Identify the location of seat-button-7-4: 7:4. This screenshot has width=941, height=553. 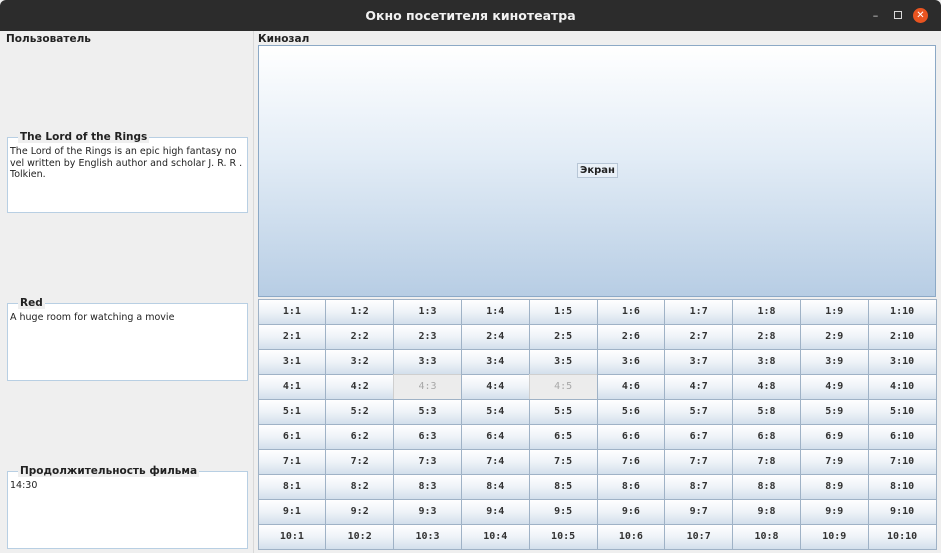
(495, 461).